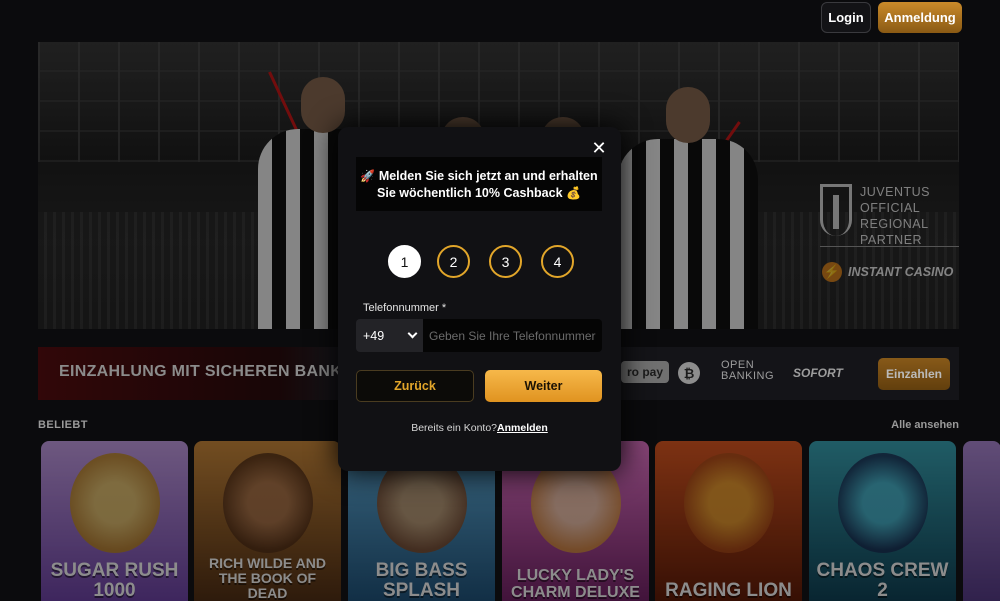 The image size is (1000, 601). What do you see at coordinates (981, 521) in the screenshot?
I see `game-card` at bounding box center [981, 521].